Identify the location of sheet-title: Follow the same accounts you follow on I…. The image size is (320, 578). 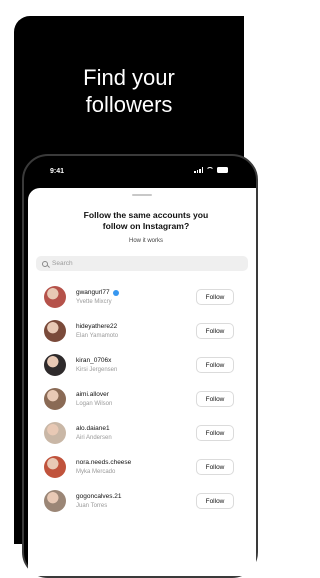
(146, 221).